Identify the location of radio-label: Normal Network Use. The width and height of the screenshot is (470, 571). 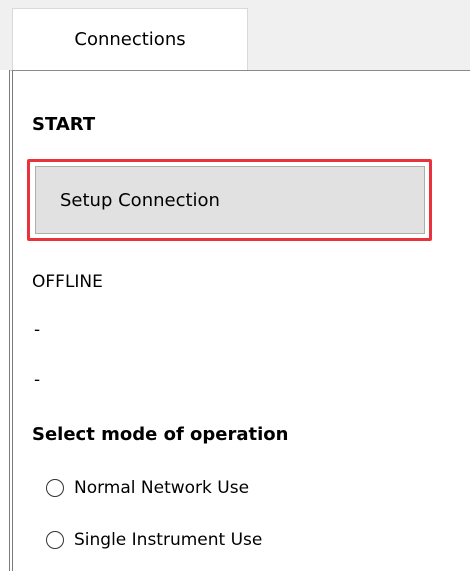
(162, 488).